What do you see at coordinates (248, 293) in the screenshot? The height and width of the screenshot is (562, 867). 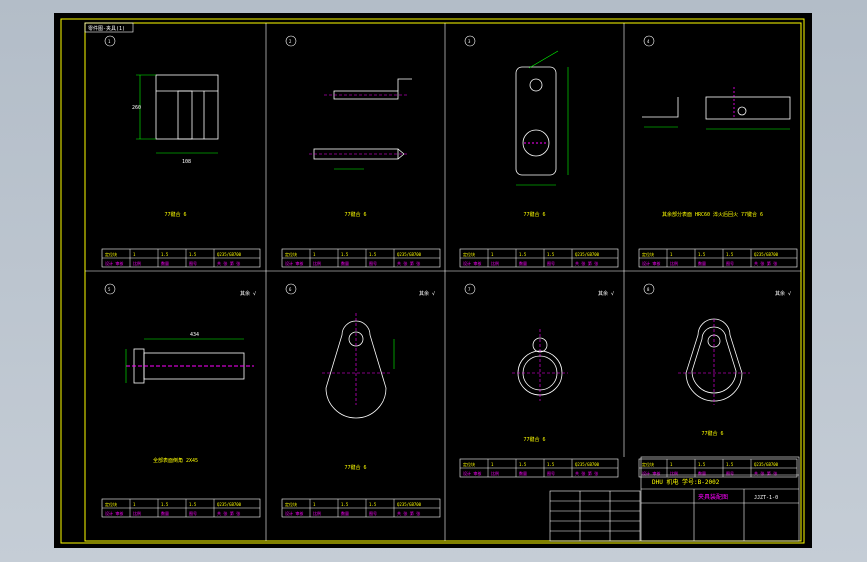 I see `panel-5-roughness: 其余 √` at bounding box center [248, 293].